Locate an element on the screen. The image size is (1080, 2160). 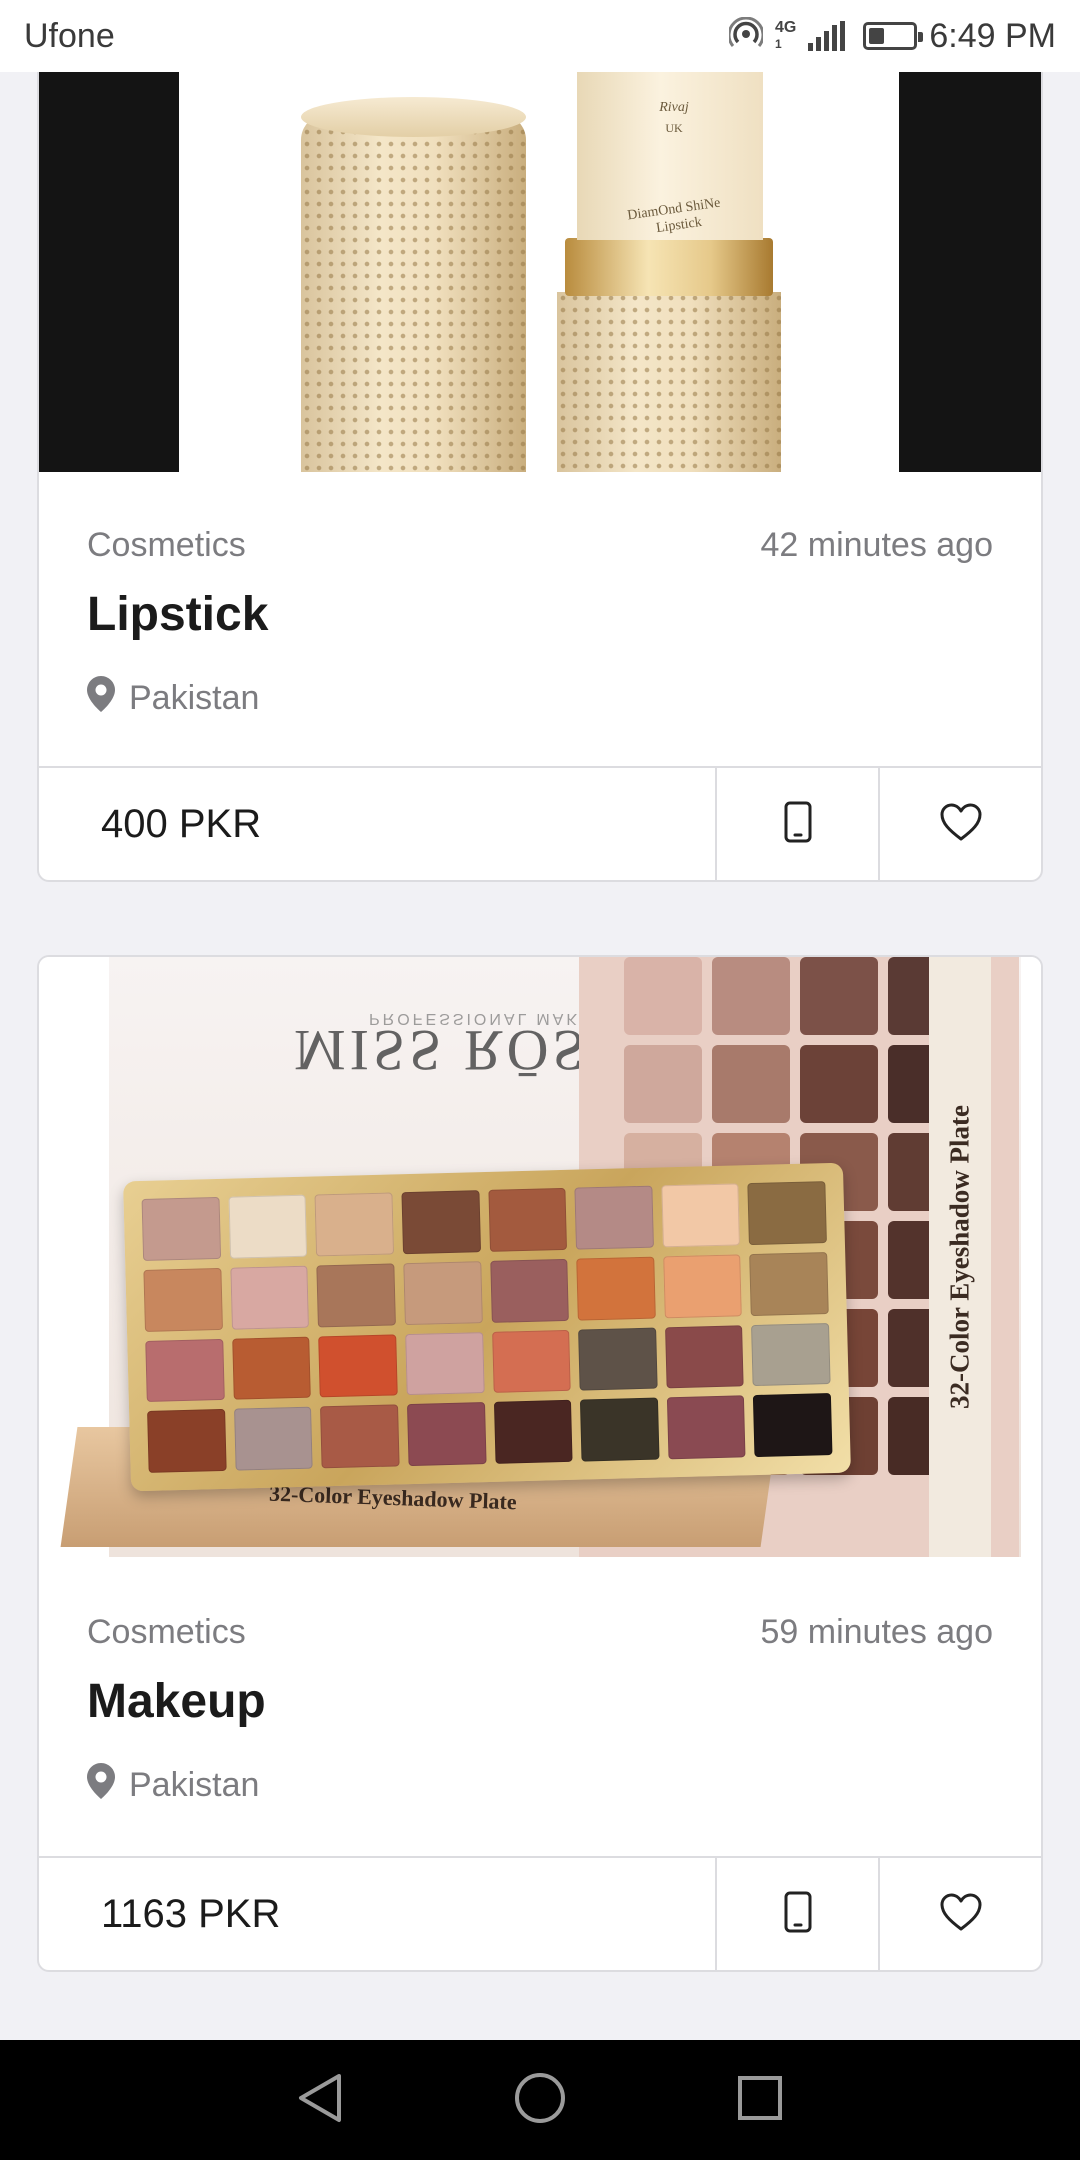
eyeshadow-palette-image is located at coordinates (487, 1327).